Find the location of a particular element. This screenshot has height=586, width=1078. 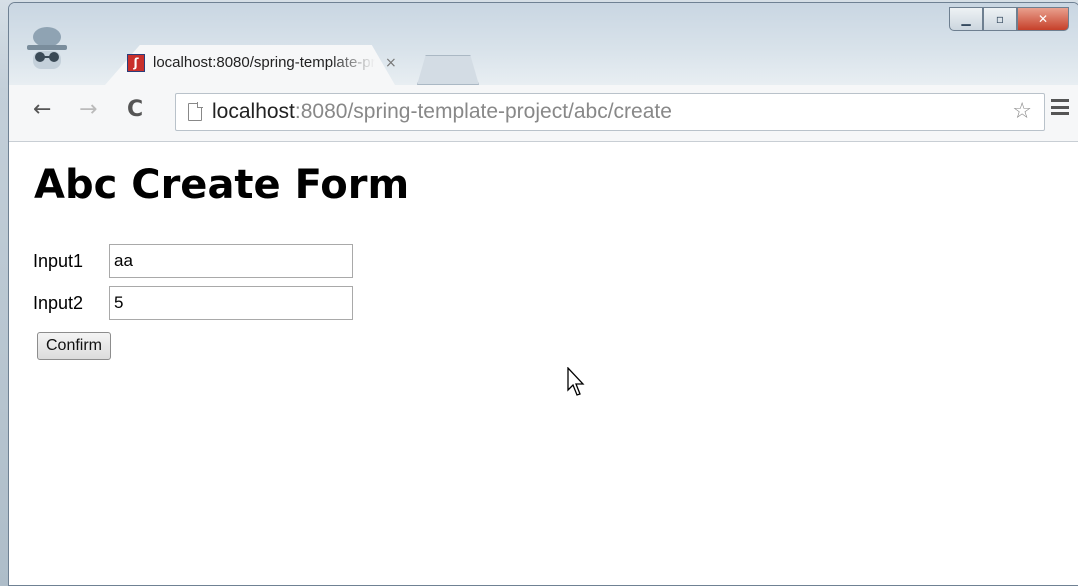

spring-favicon-icon: ʃ is located at coordinates (136, 63).